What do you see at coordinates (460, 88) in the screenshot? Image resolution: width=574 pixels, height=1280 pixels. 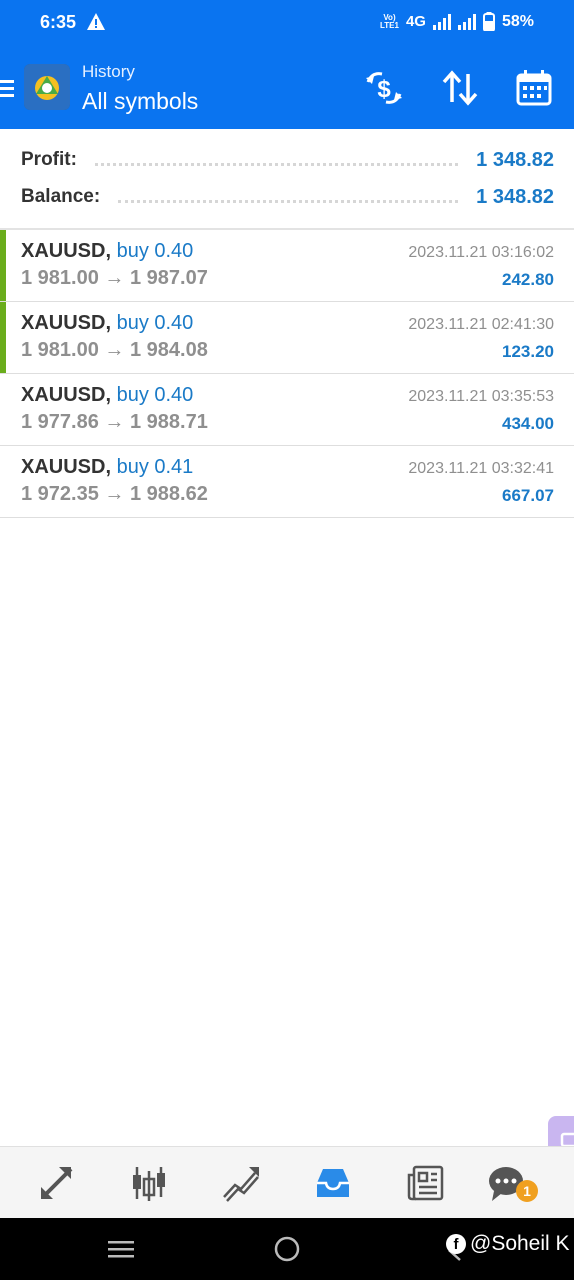 I see `sort-icon` at bounding box center [460, 88].